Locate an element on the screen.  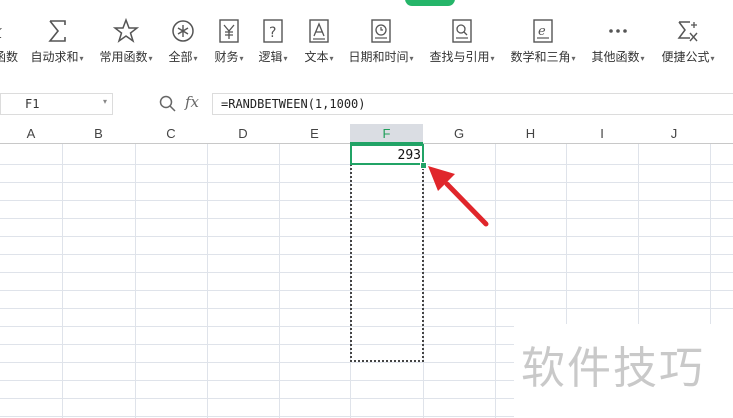
watermark-text: 软件技巧 is located at coordinates (613, 368).